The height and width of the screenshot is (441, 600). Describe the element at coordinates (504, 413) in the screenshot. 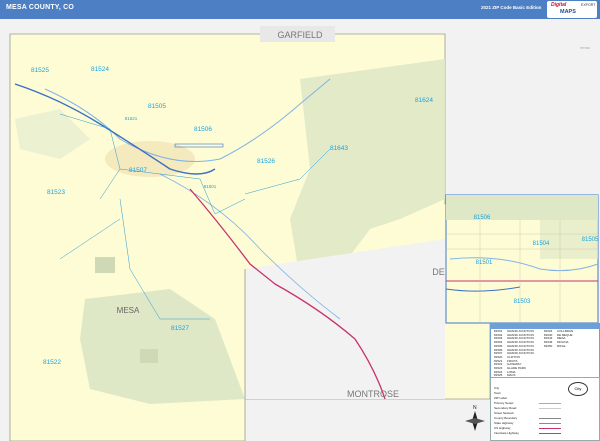

I see `key-item: Street Network` at that location.